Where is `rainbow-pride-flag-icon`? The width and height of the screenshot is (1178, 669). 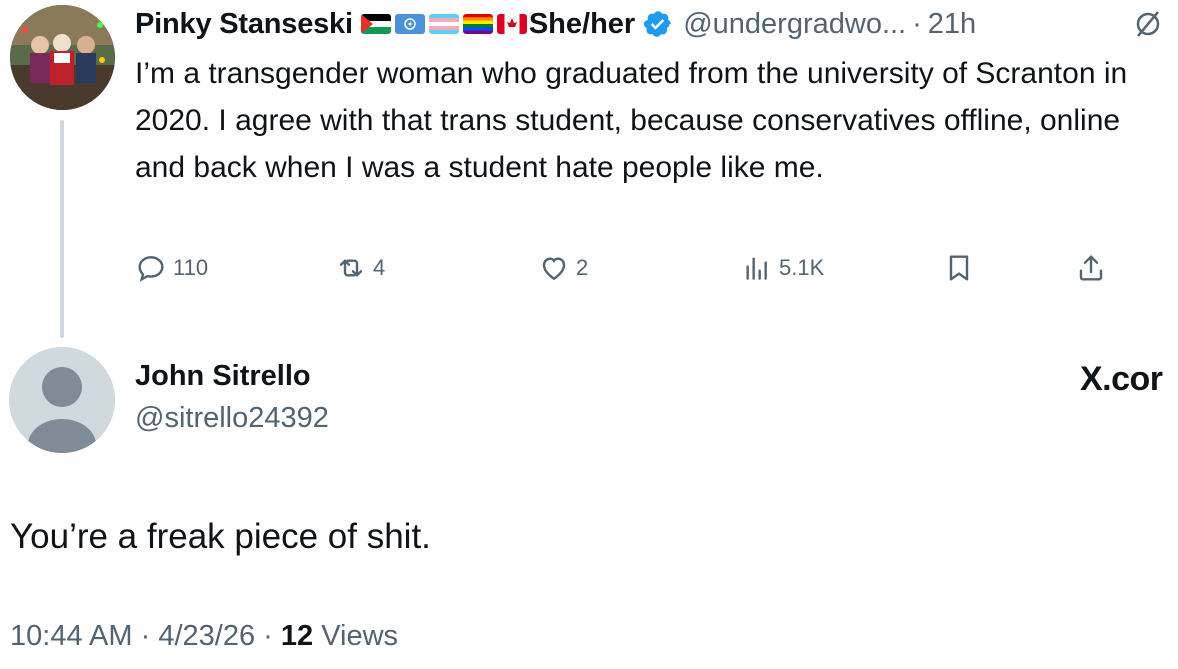 rainbow-pride-flag-icon is located at coordinates (477, 24).